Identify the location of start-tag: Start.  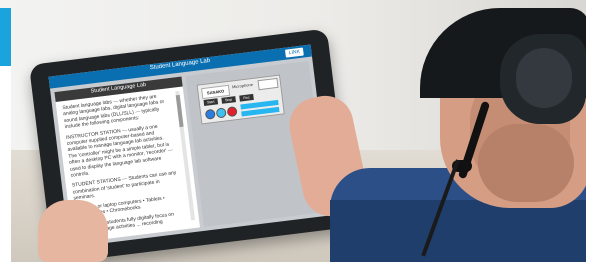
(211, 102).